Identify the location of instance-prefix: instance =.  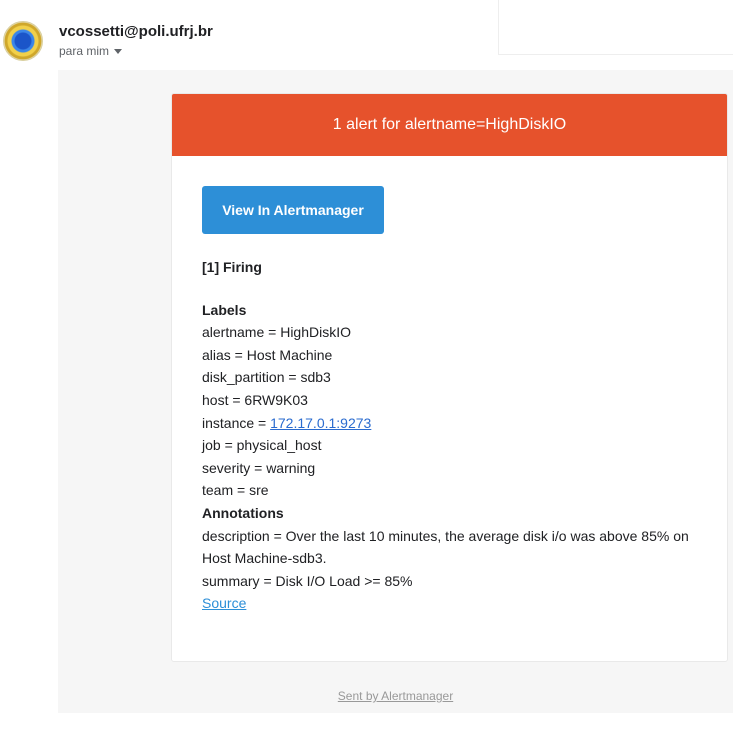
(236, 422).